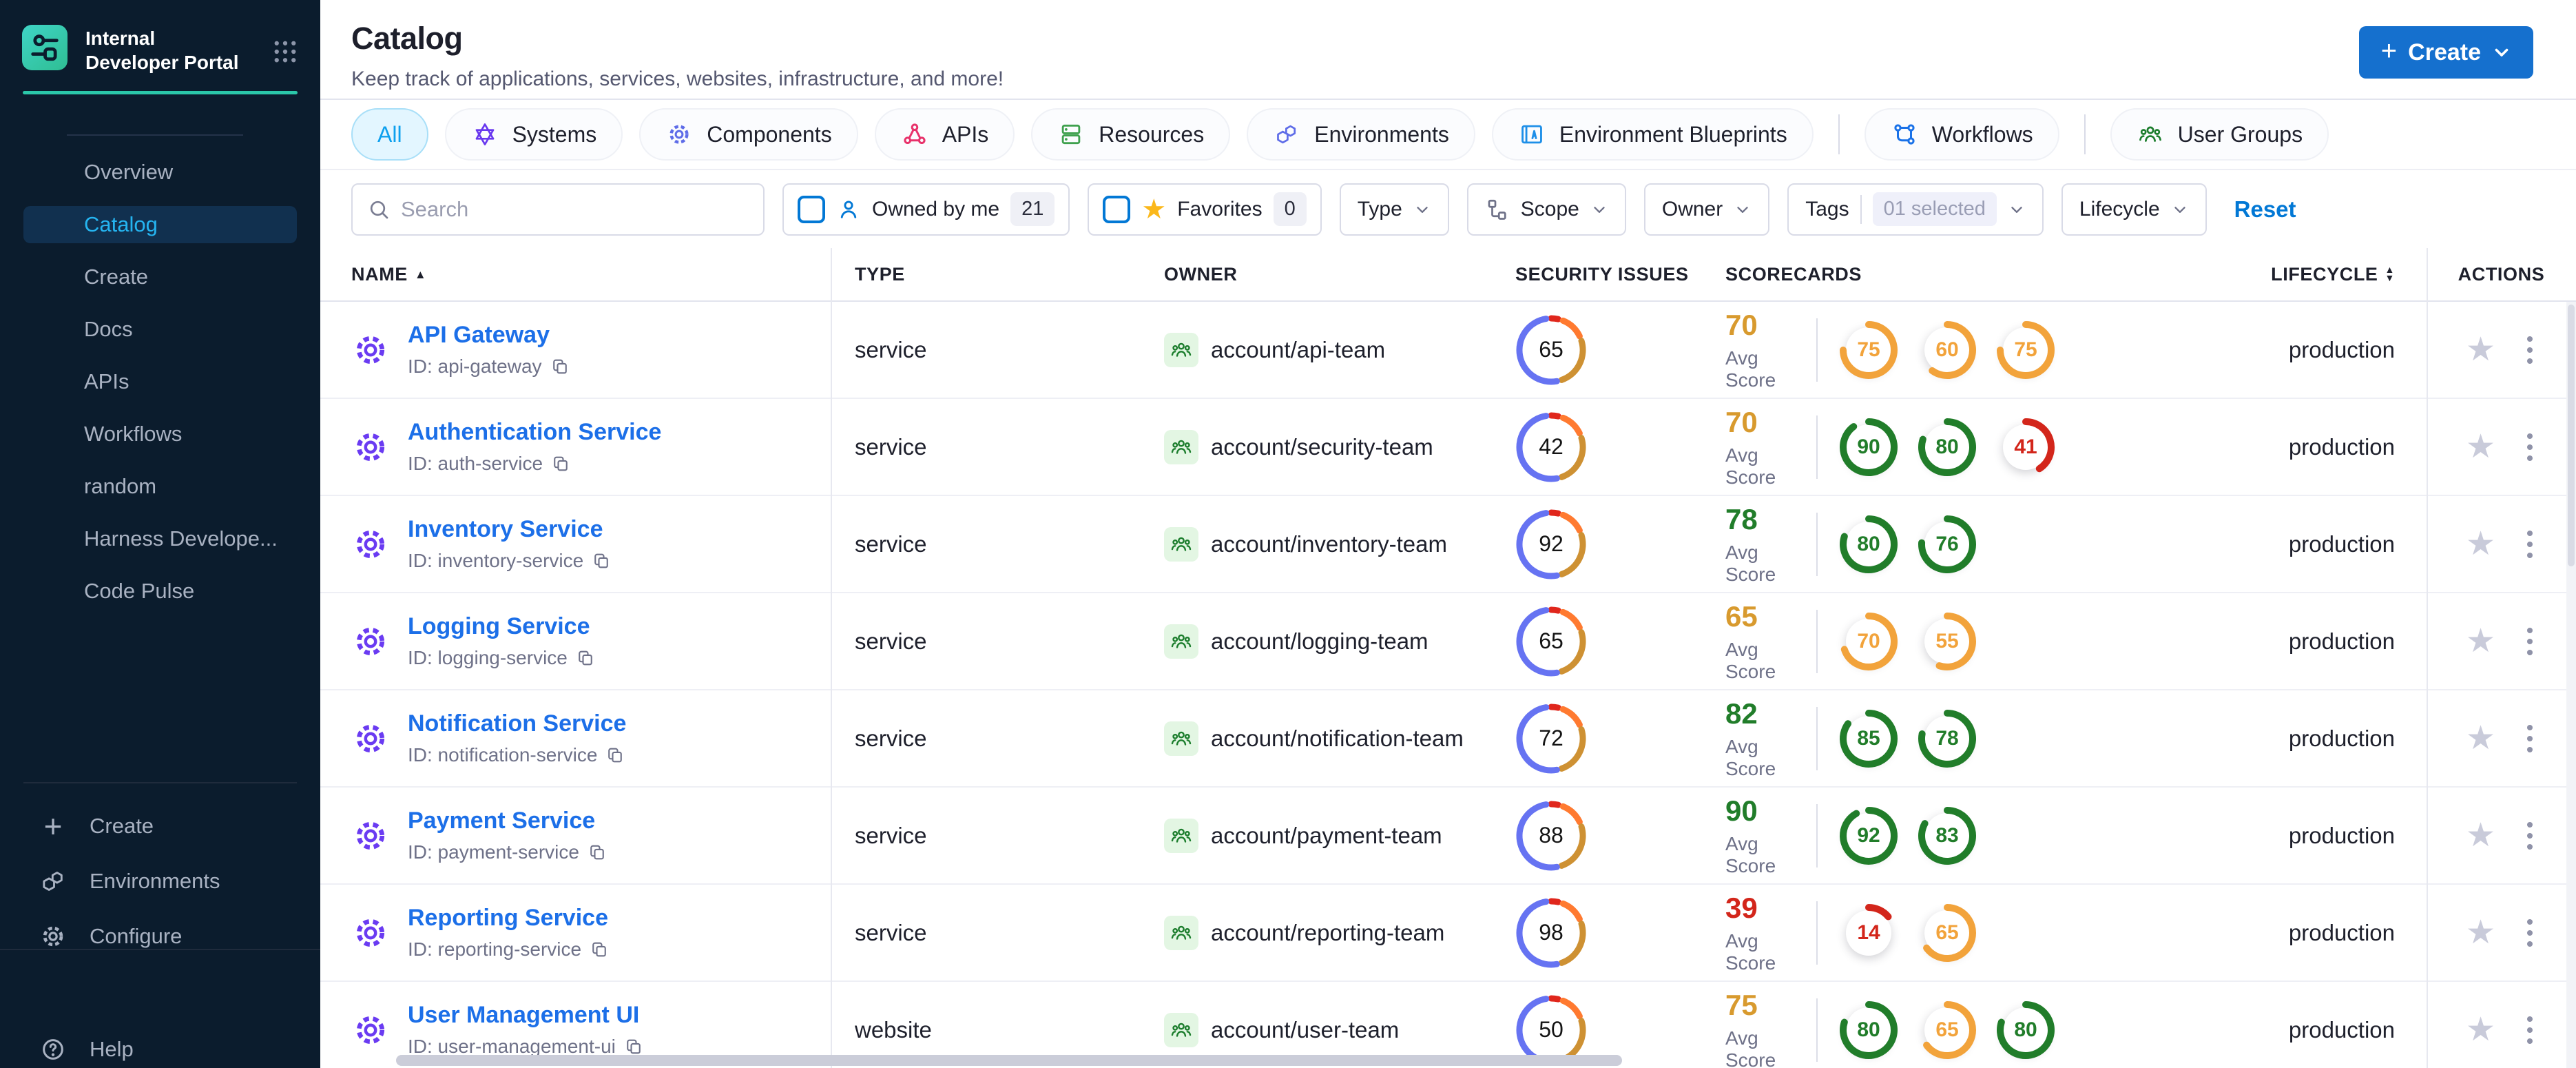 This screenshot has width=2576, height=1068. Describe the element at coordinates (1947, 739) in the screenshot. I see `scorecard-ring: 78` at that location.